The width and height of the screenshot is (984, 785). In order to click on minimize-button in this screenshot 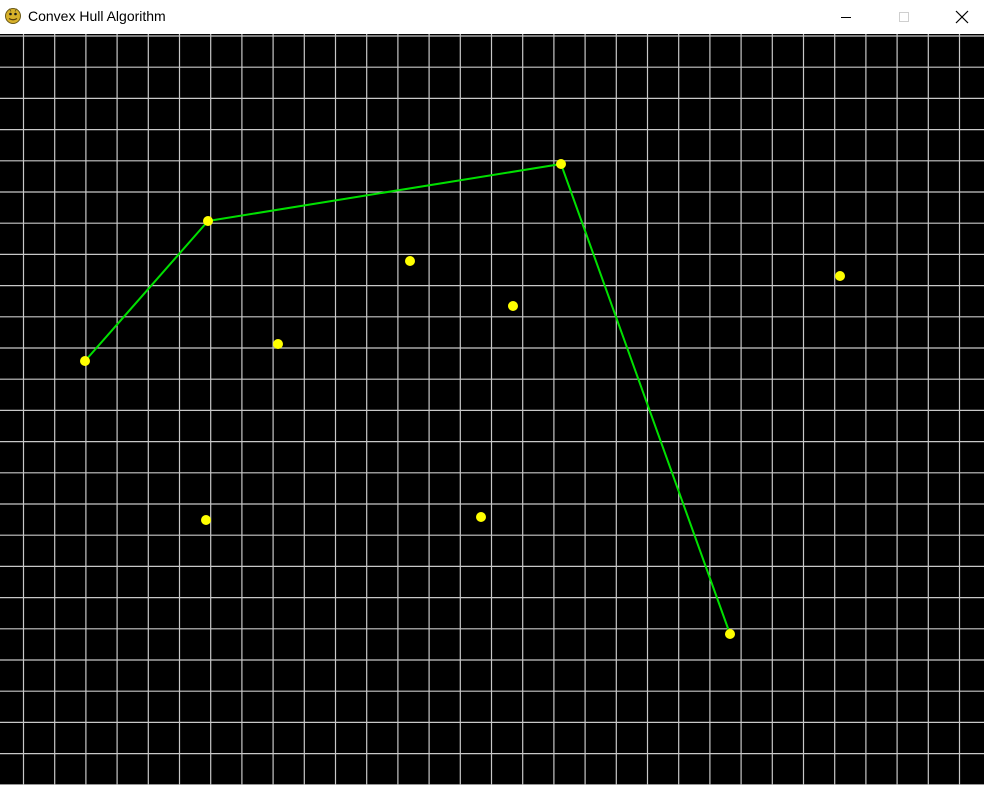, I will do `click(846, 17)`.